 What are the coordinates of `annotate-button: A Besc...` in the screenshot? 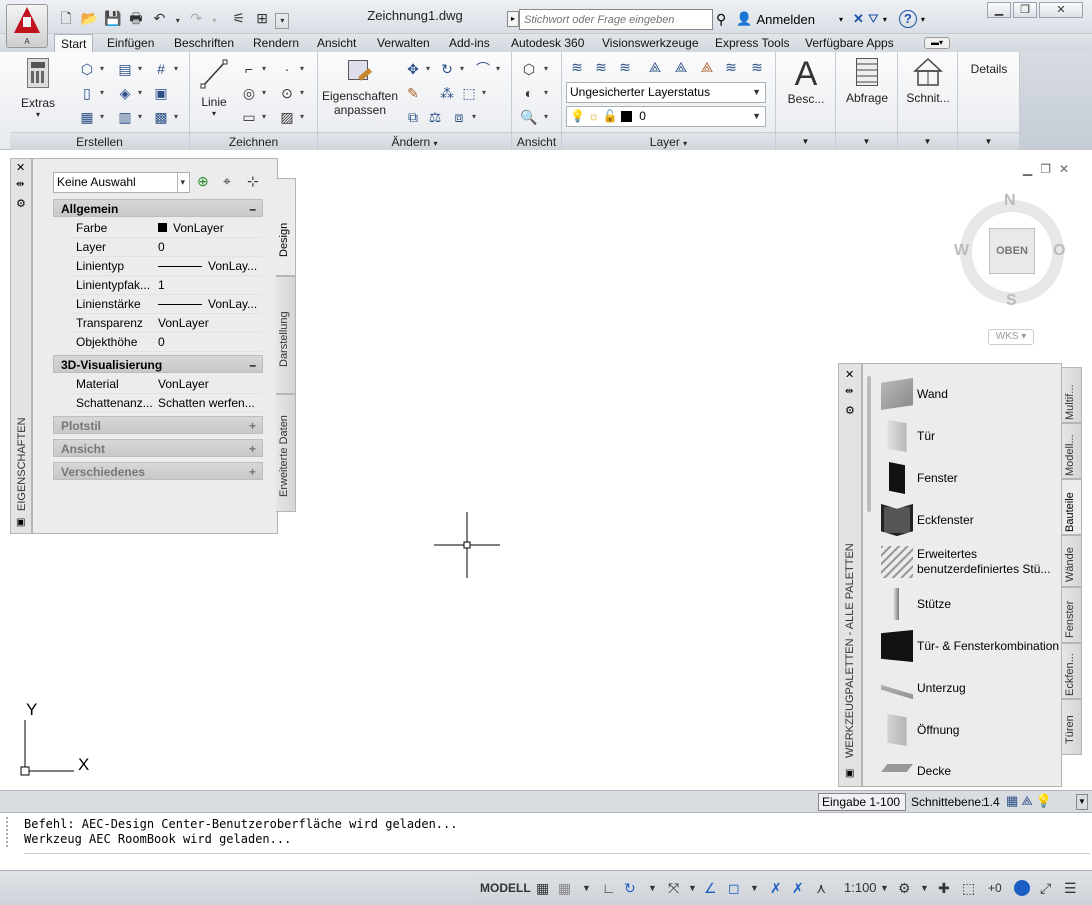 It's located at (806, 81).